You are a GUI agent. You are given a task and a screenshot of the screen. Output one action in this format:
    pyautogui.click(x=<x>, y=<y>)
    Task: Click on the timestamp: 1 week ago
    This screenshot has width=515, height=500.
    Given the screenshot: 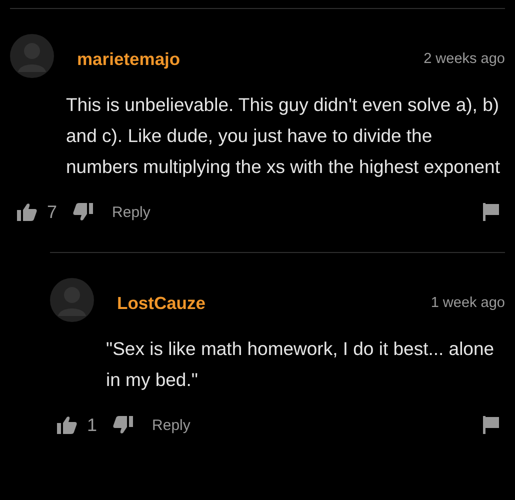 What is the action you would take?
    pyautogui.click(x=467, y=303)
    